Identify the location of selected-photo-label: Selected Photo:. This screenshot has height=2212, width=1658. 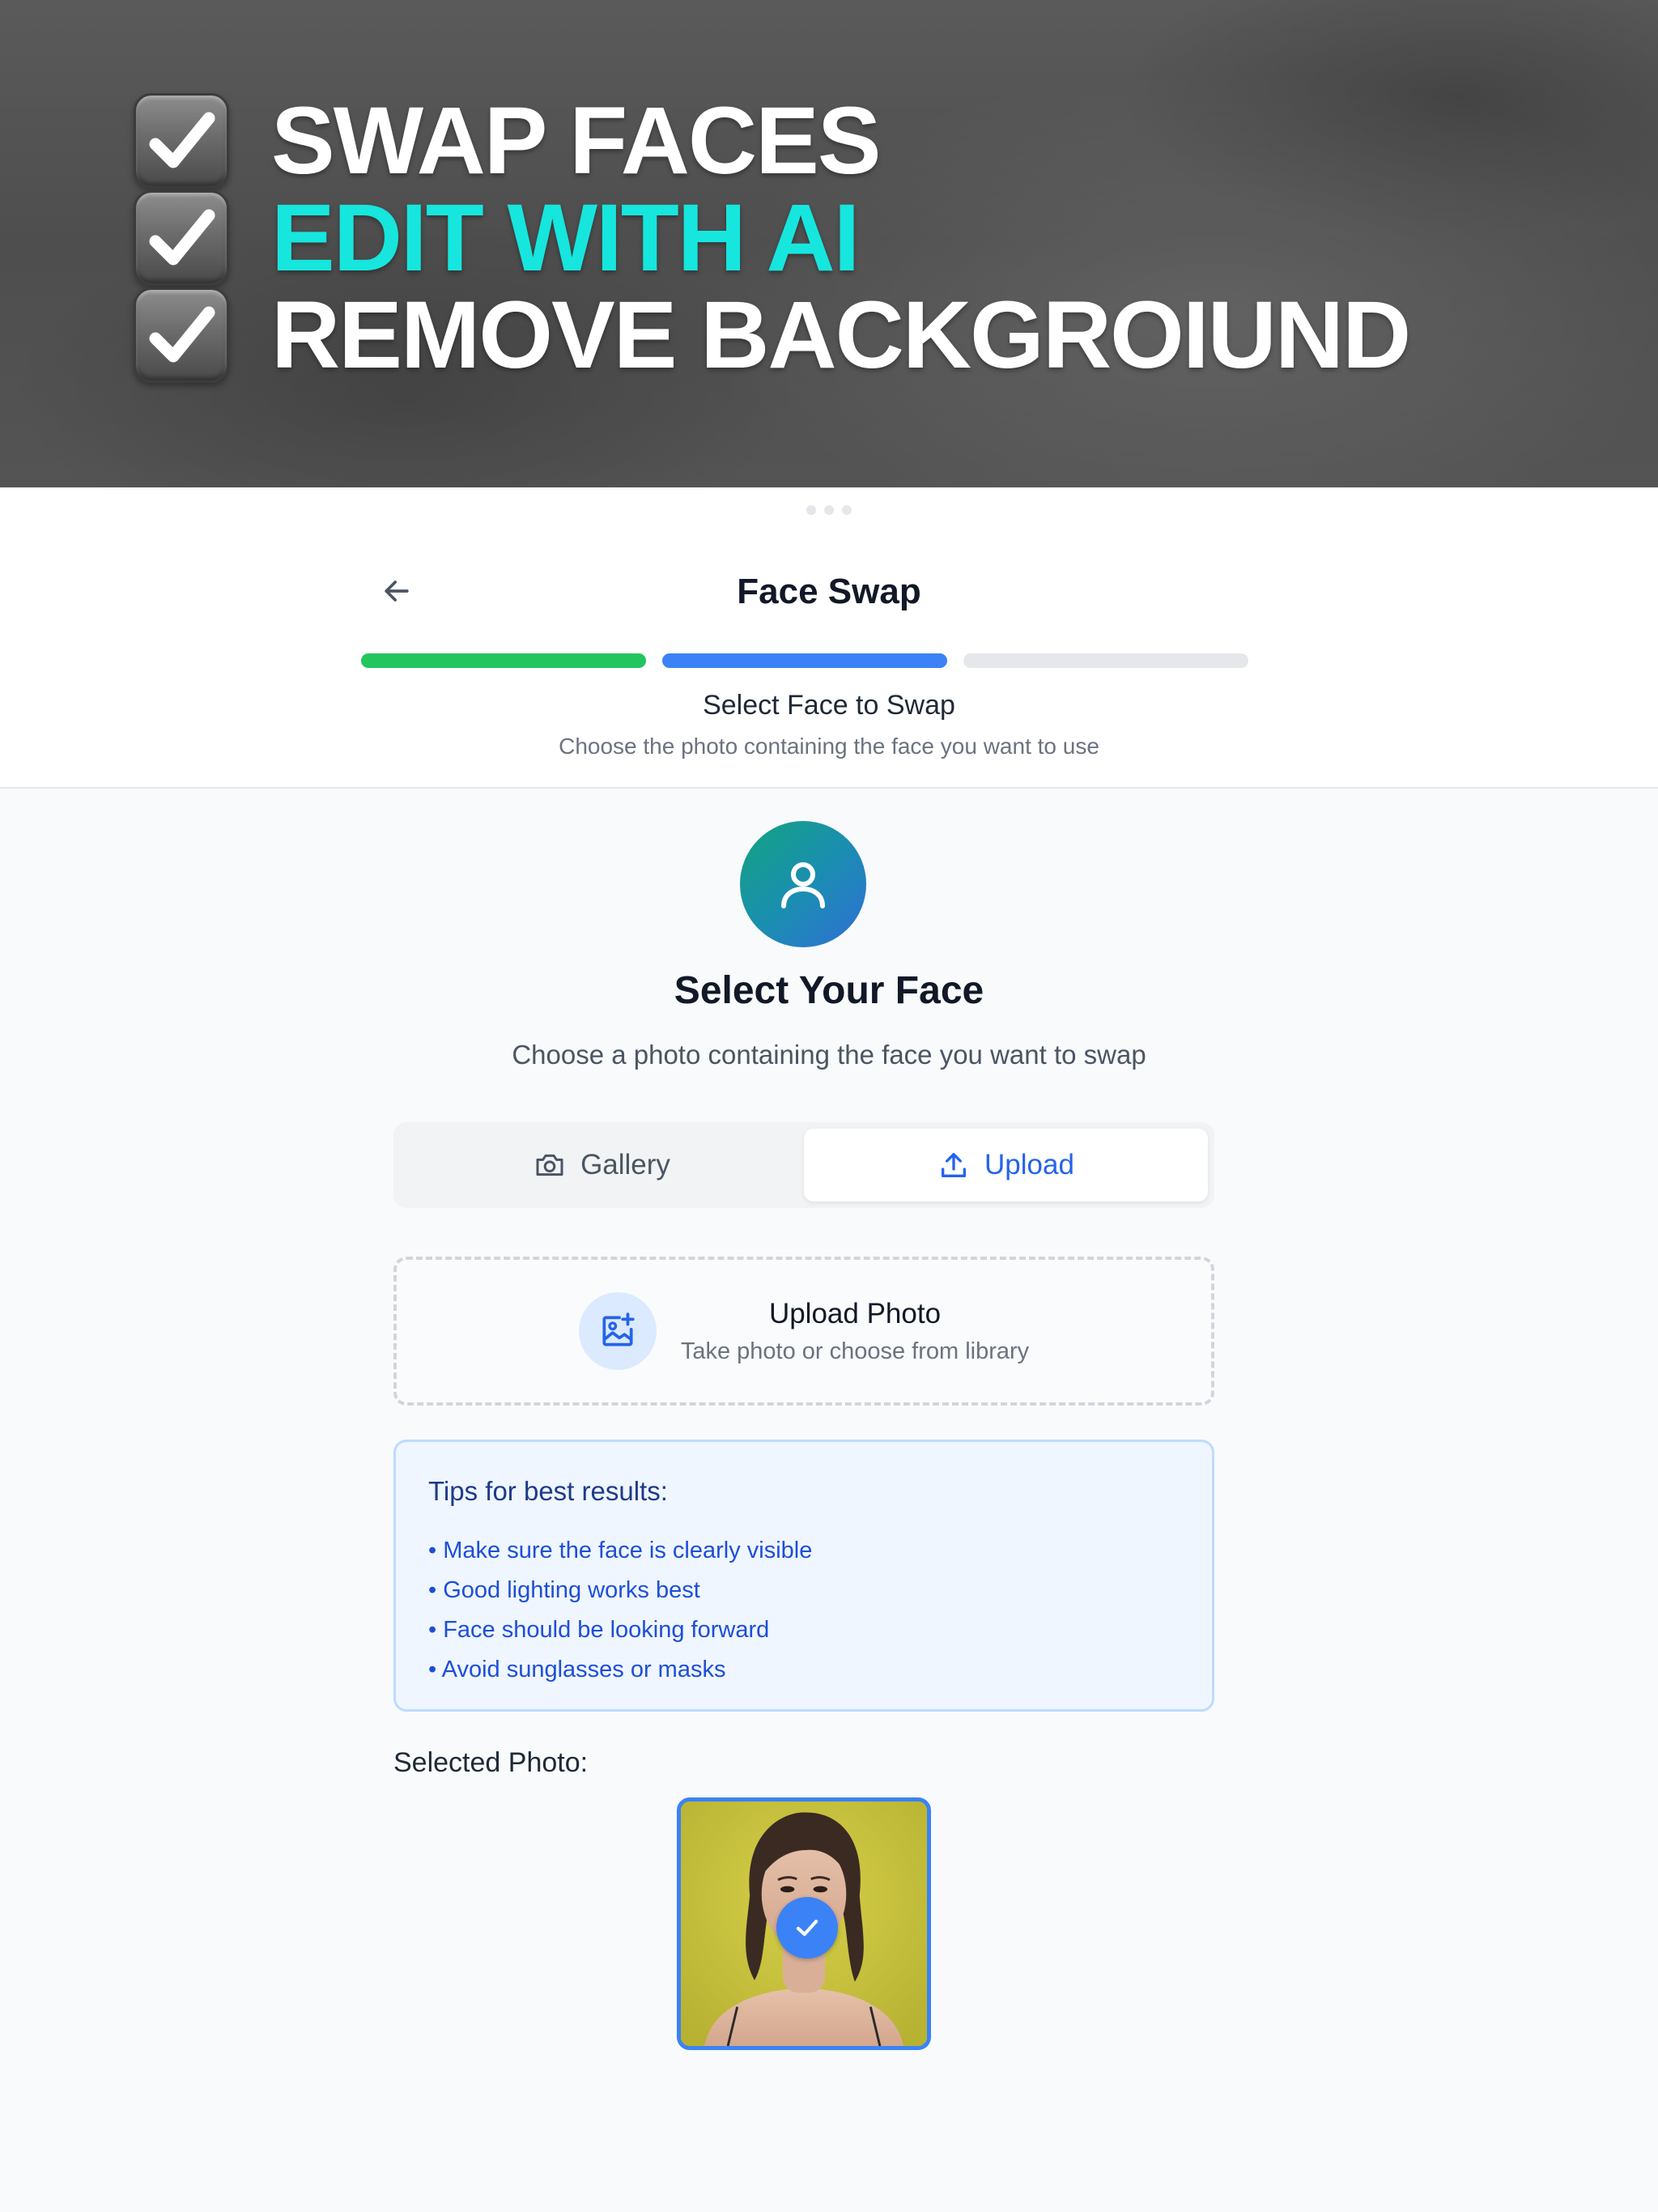
(491, 1763).